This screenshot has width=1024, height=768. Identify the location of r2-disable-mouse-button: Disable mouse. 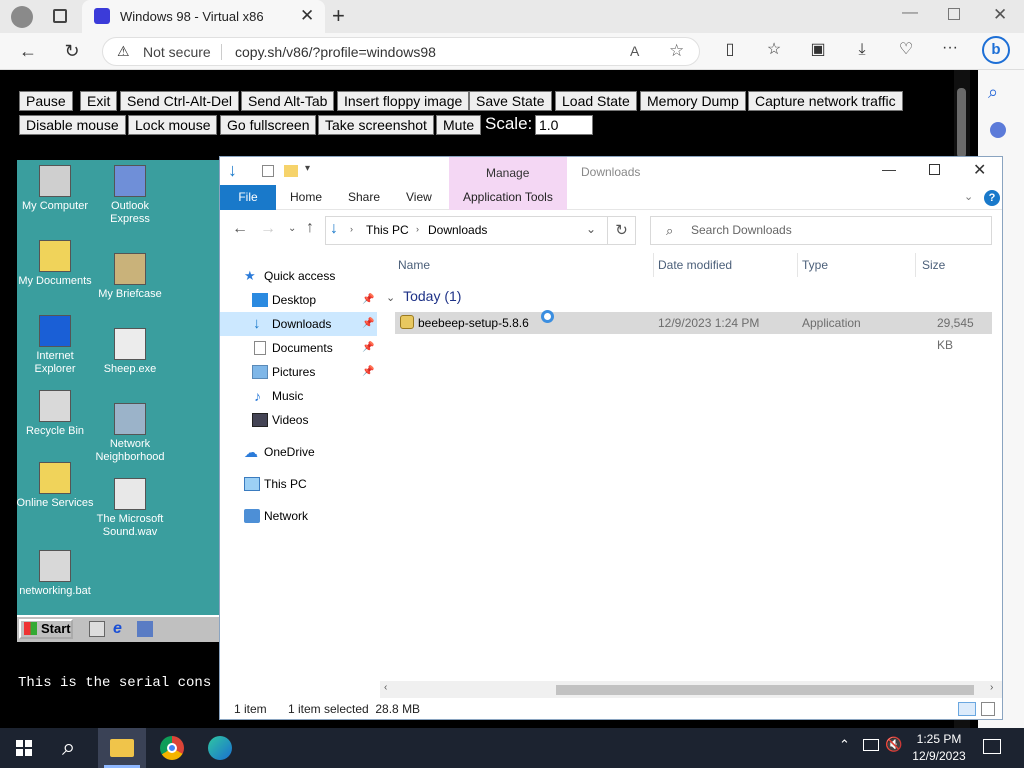
(72, 125).